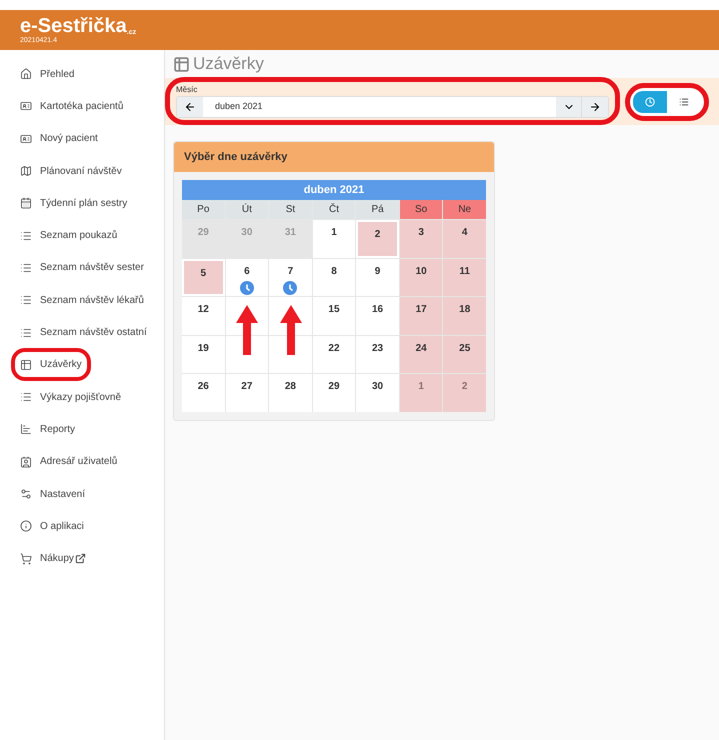  Describe the element at coordinates (236, 157) in the screenshot. I see `card-title: Výběr dne uzávěrky` at that location.